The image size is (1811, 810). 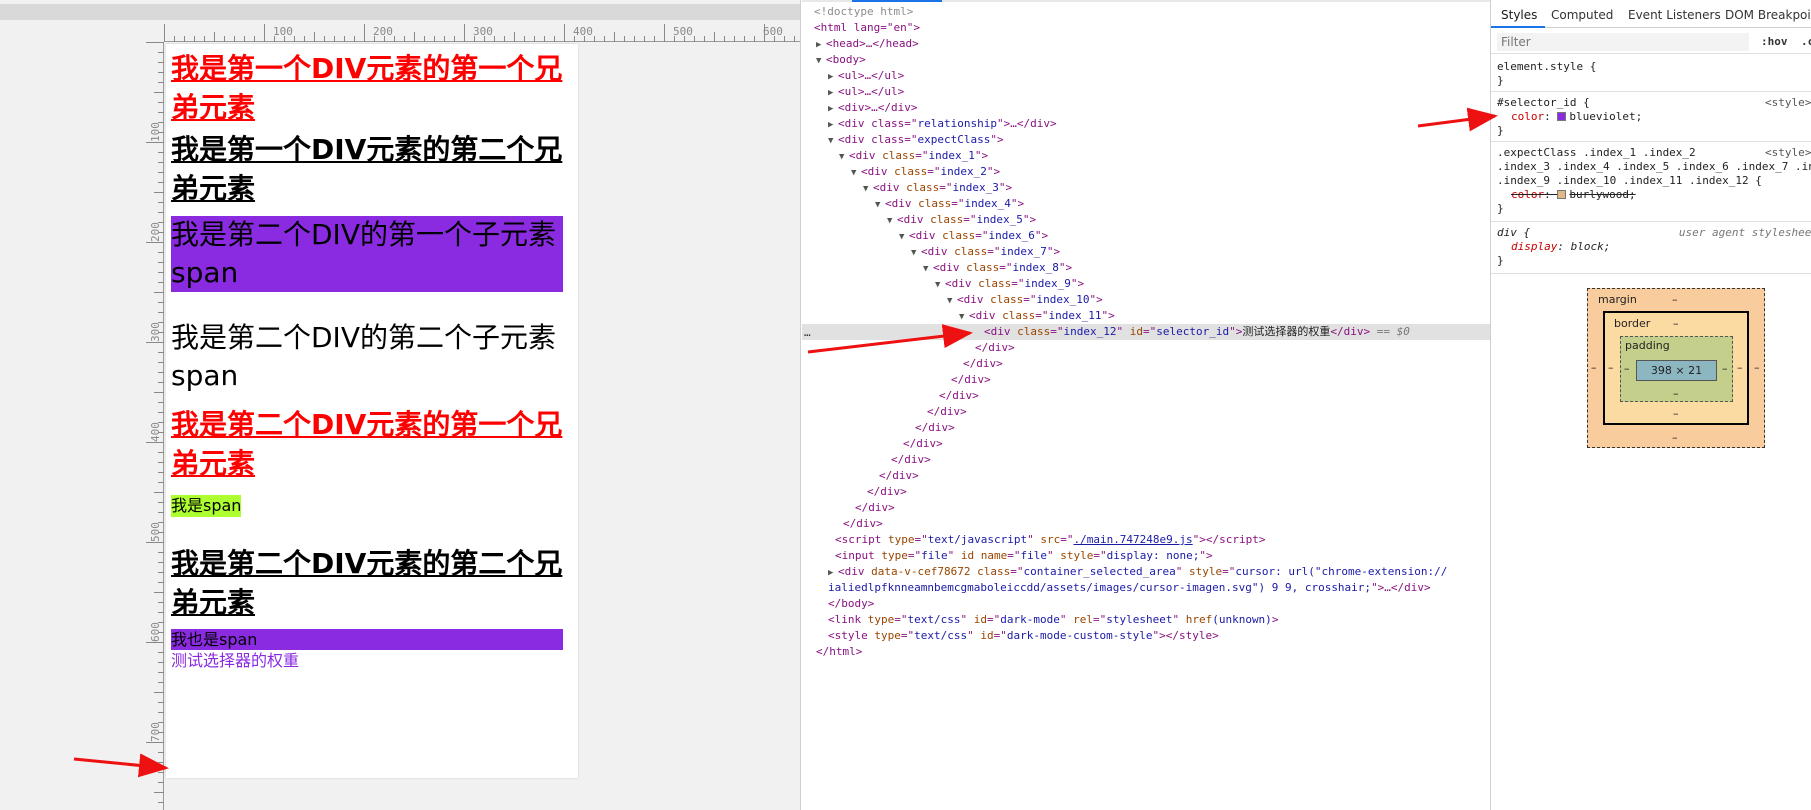 What do you see at coordinates (1676, 393) in the screenshot?
I see `padding-bottom-value: –` at bounding box center [1676, 393].